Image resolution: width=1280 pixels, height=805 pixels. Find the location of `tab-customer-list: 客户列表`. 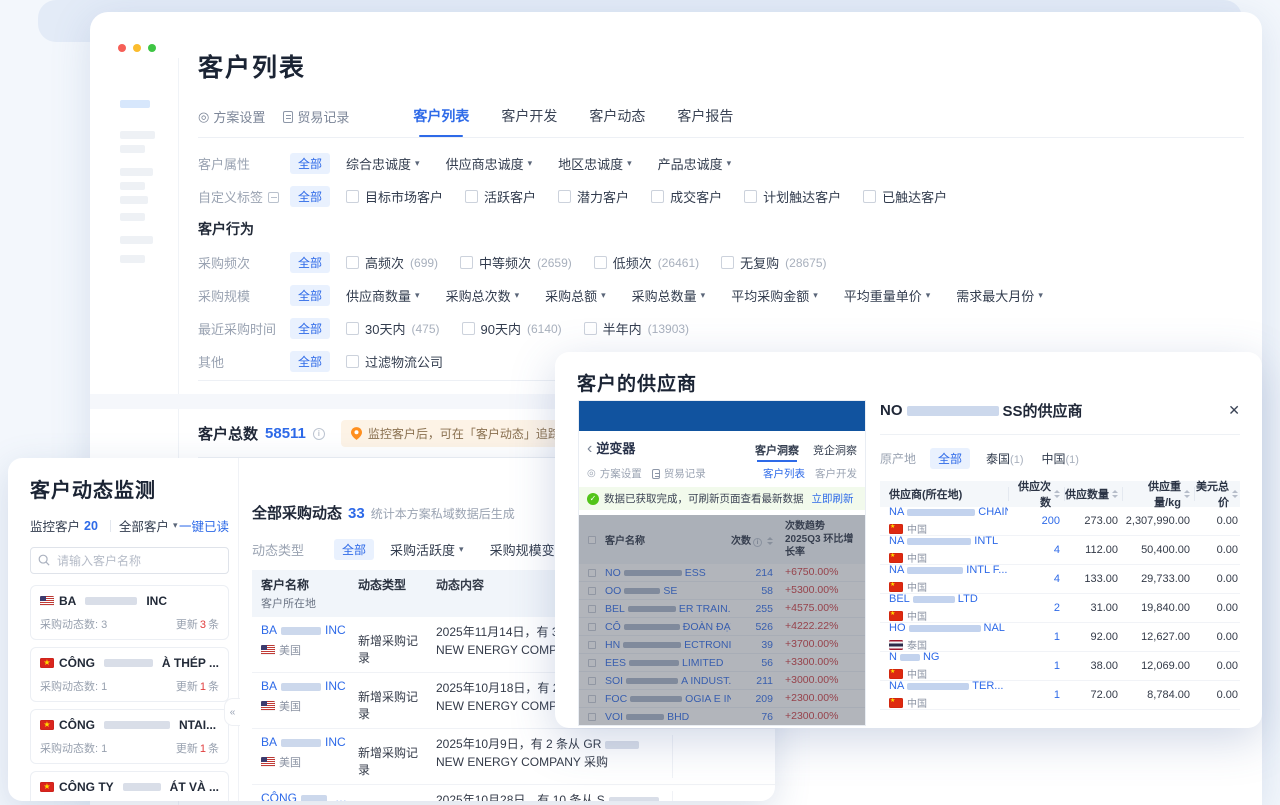

tab-customer-list: 客户列表 is located at coordinates (784, 473).